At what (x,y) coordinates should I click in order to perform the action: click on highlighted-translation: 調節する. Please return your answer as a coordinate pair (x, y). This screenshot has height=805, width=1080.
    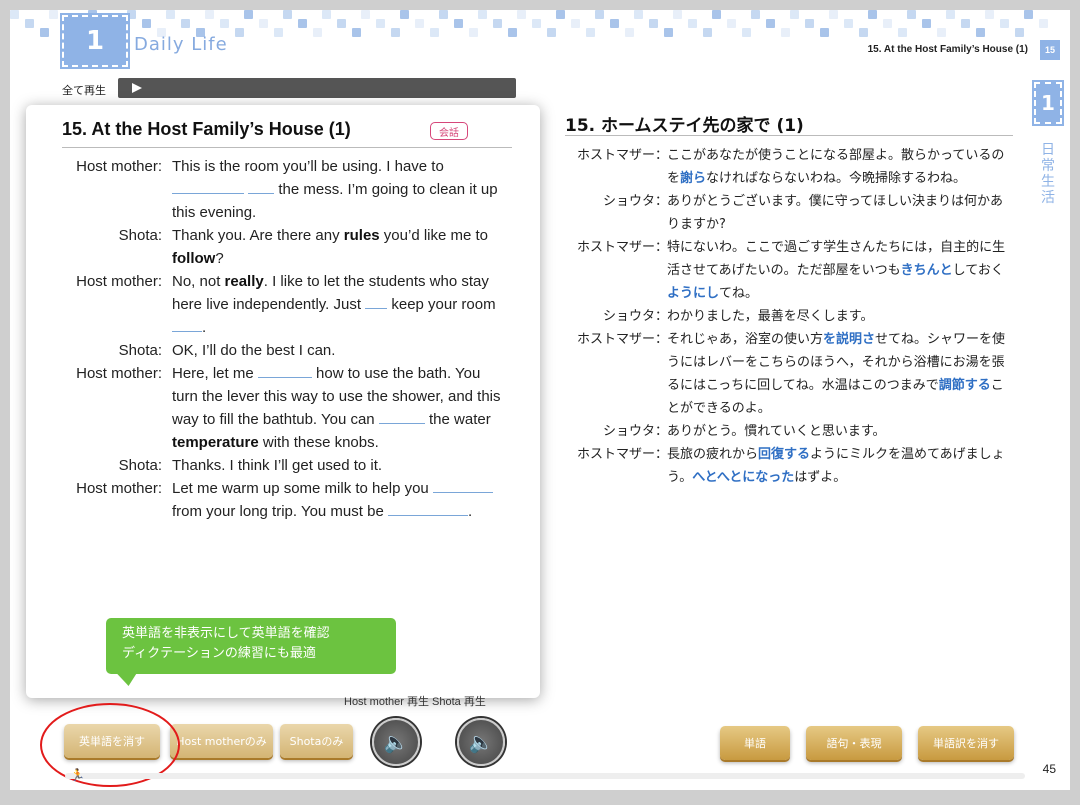
    Looking at the image, I should click on (965, 385).